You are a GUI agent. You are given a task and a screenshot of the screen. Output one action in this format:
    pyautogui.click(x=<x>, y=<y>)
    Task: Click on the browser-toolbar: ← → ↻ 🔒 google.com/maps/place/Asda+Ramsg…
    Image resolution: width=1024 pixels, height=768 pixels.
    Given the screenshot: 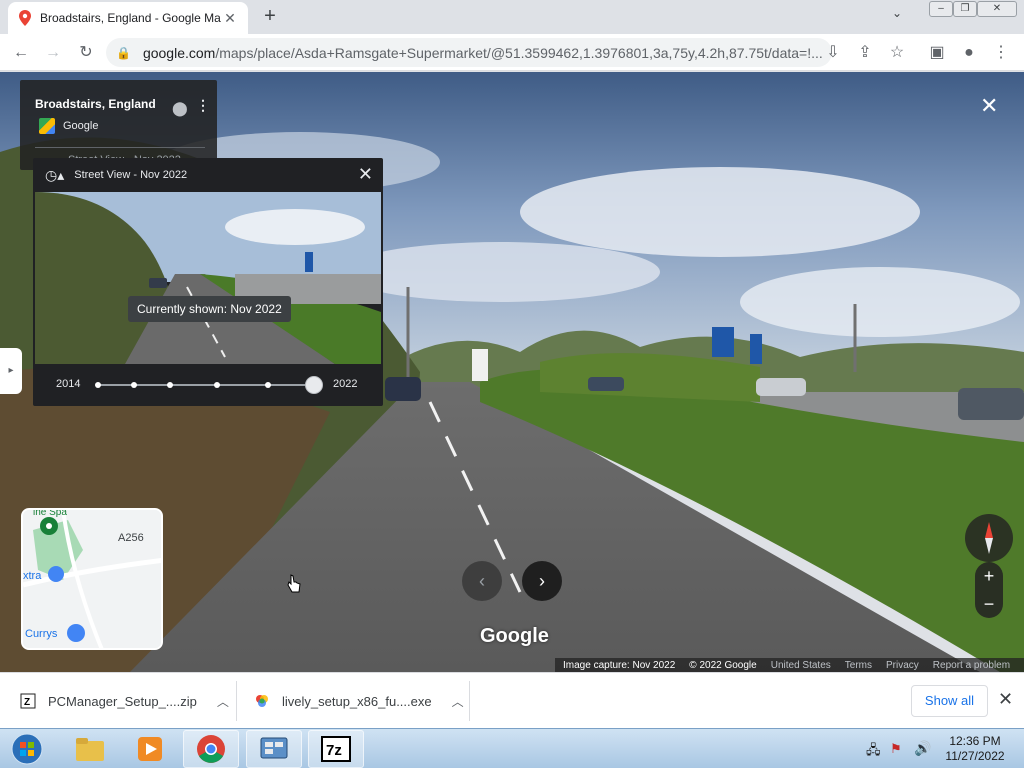 What is the action you would take?
    pyautogui.click(x=512, y=52)
    